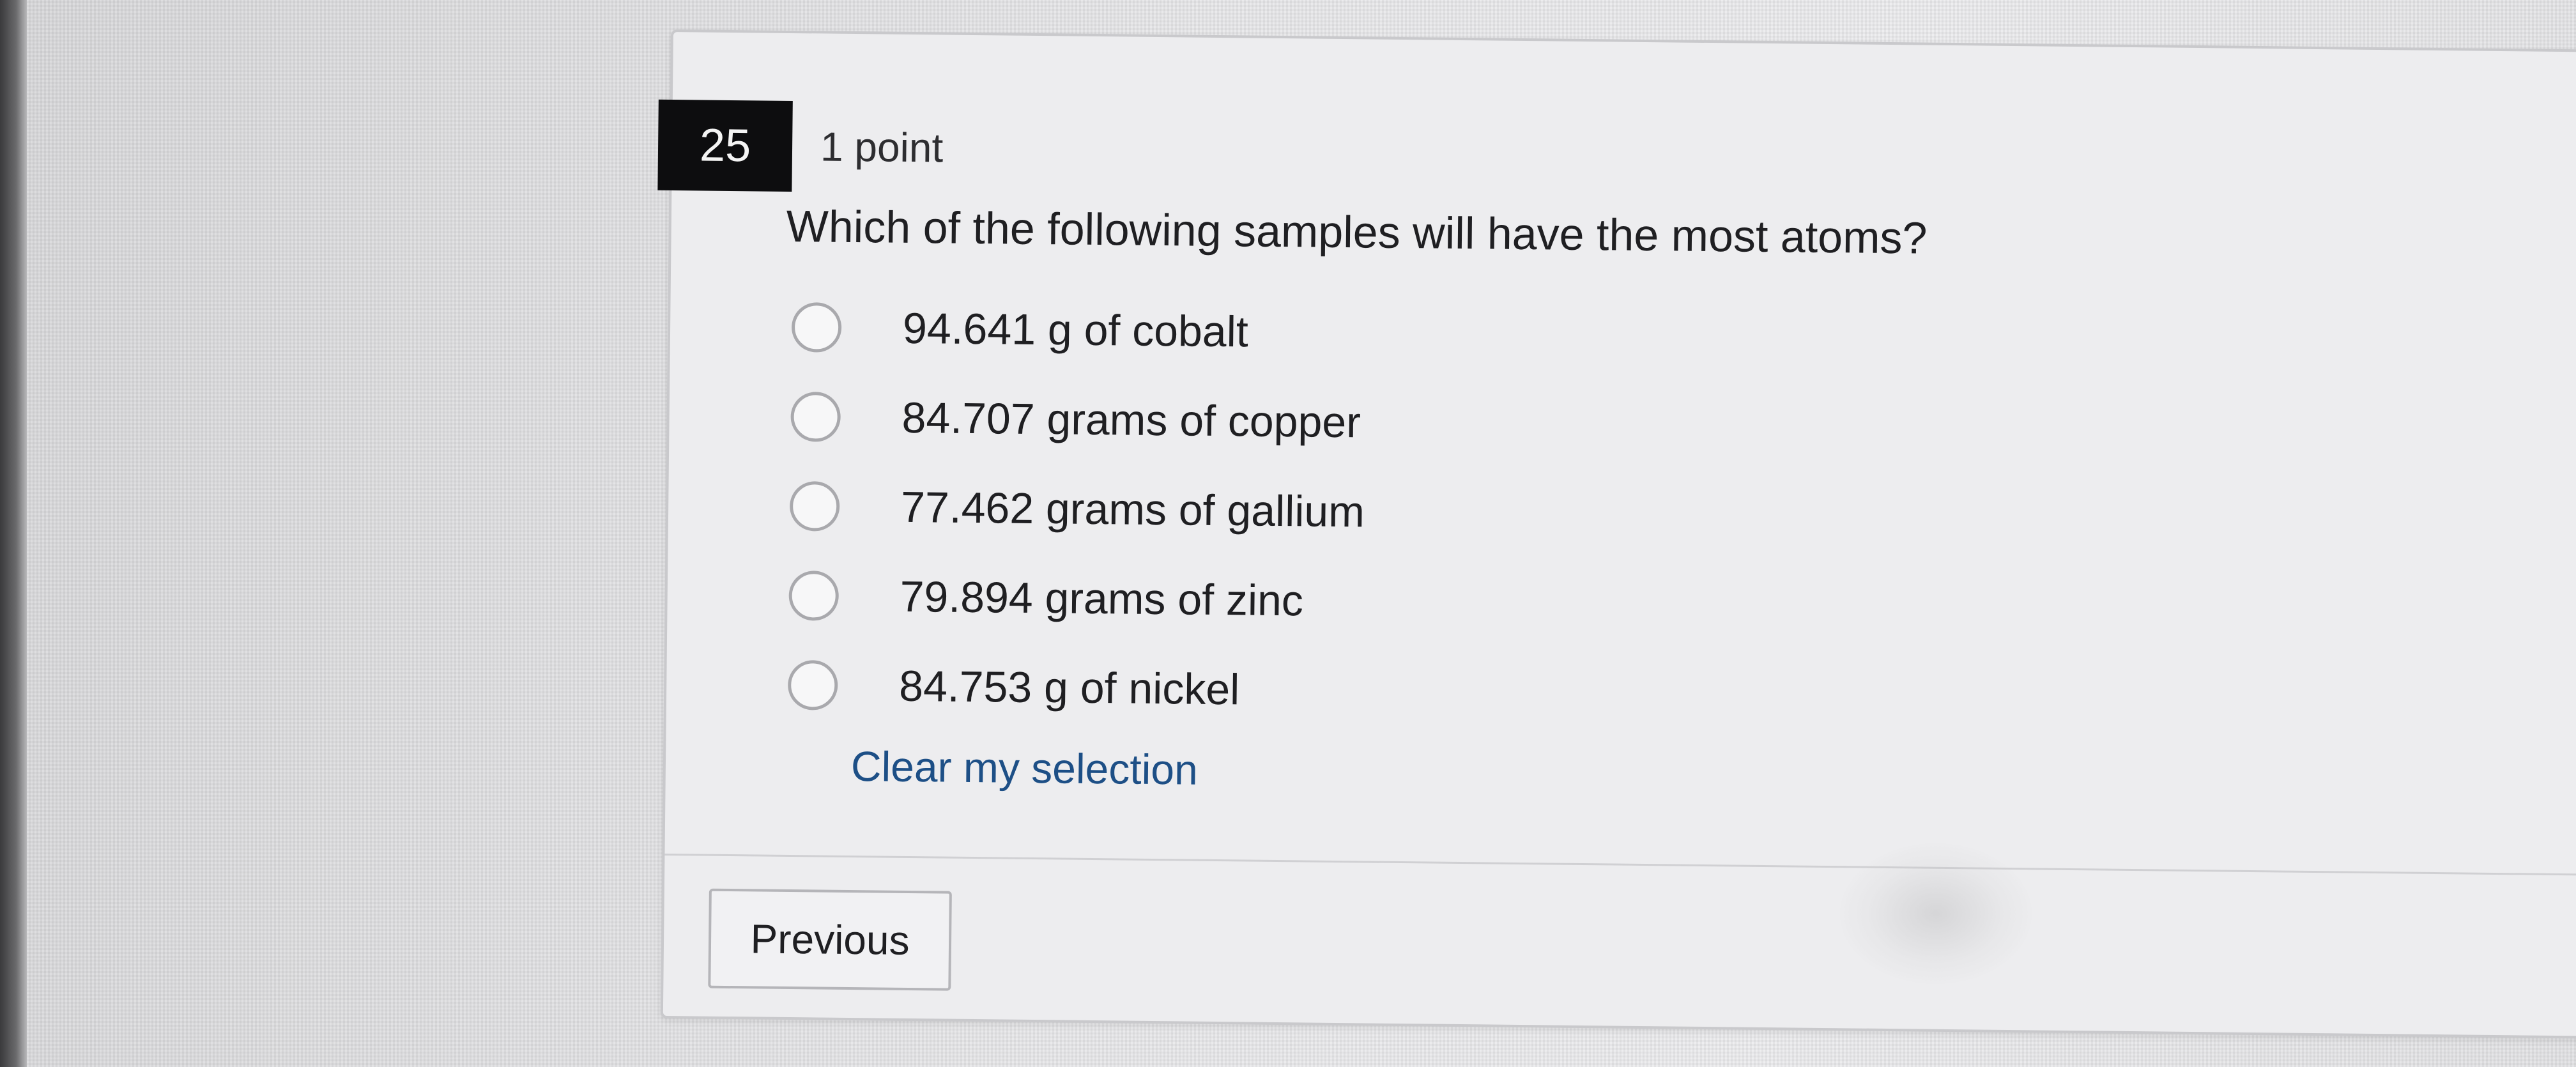 The image size is (2576, 1067). Describe the element at coordinates (1069, 688) in the screenshot. I see `answer-option-label: 84.753 g of nickel` at that location.